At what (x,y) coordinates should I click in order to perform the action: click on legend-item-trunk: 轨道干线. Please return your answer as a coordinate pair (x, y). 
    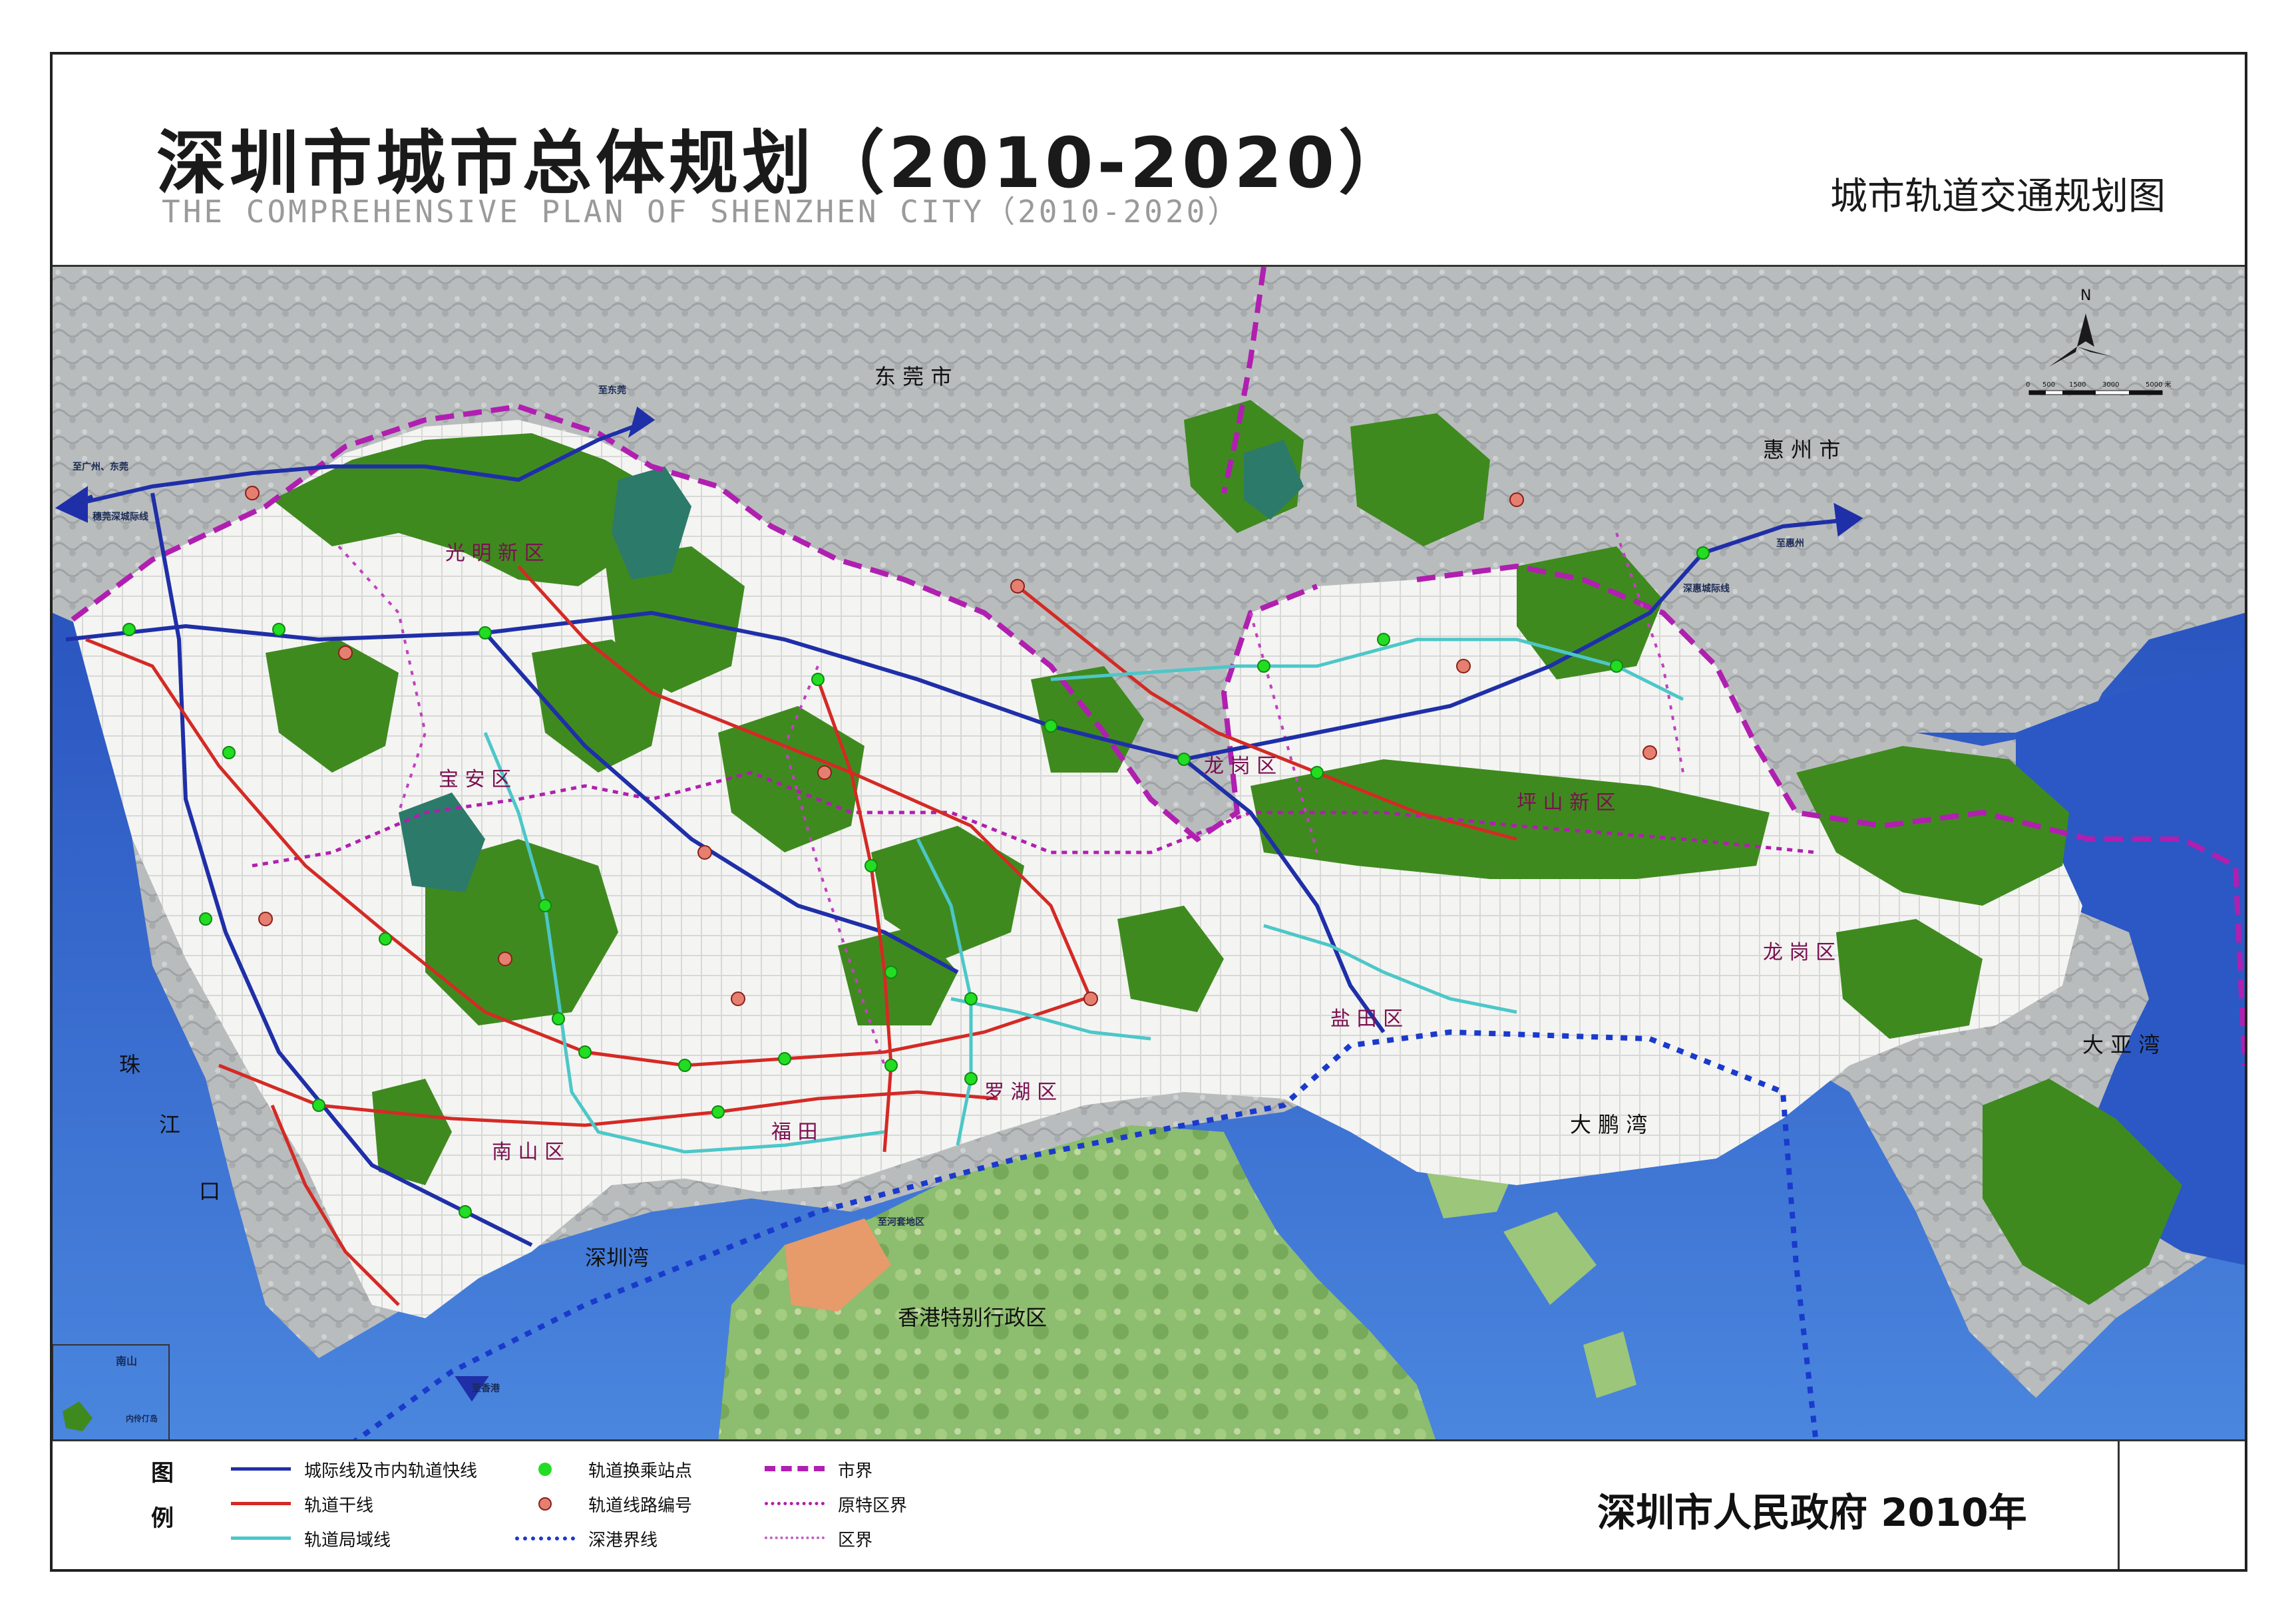
    Looking at the image, I should click on (302, 1504).